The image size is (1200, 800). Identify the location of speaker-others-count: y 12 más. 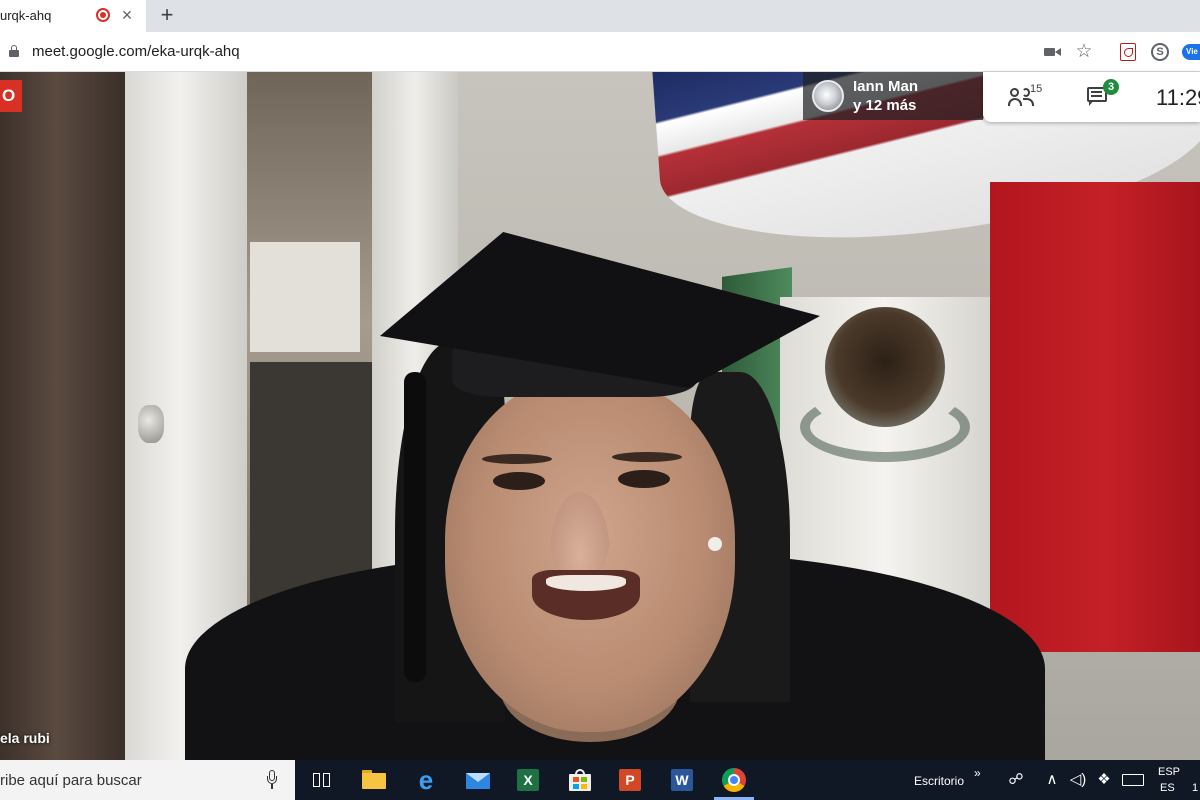
(885, 105).